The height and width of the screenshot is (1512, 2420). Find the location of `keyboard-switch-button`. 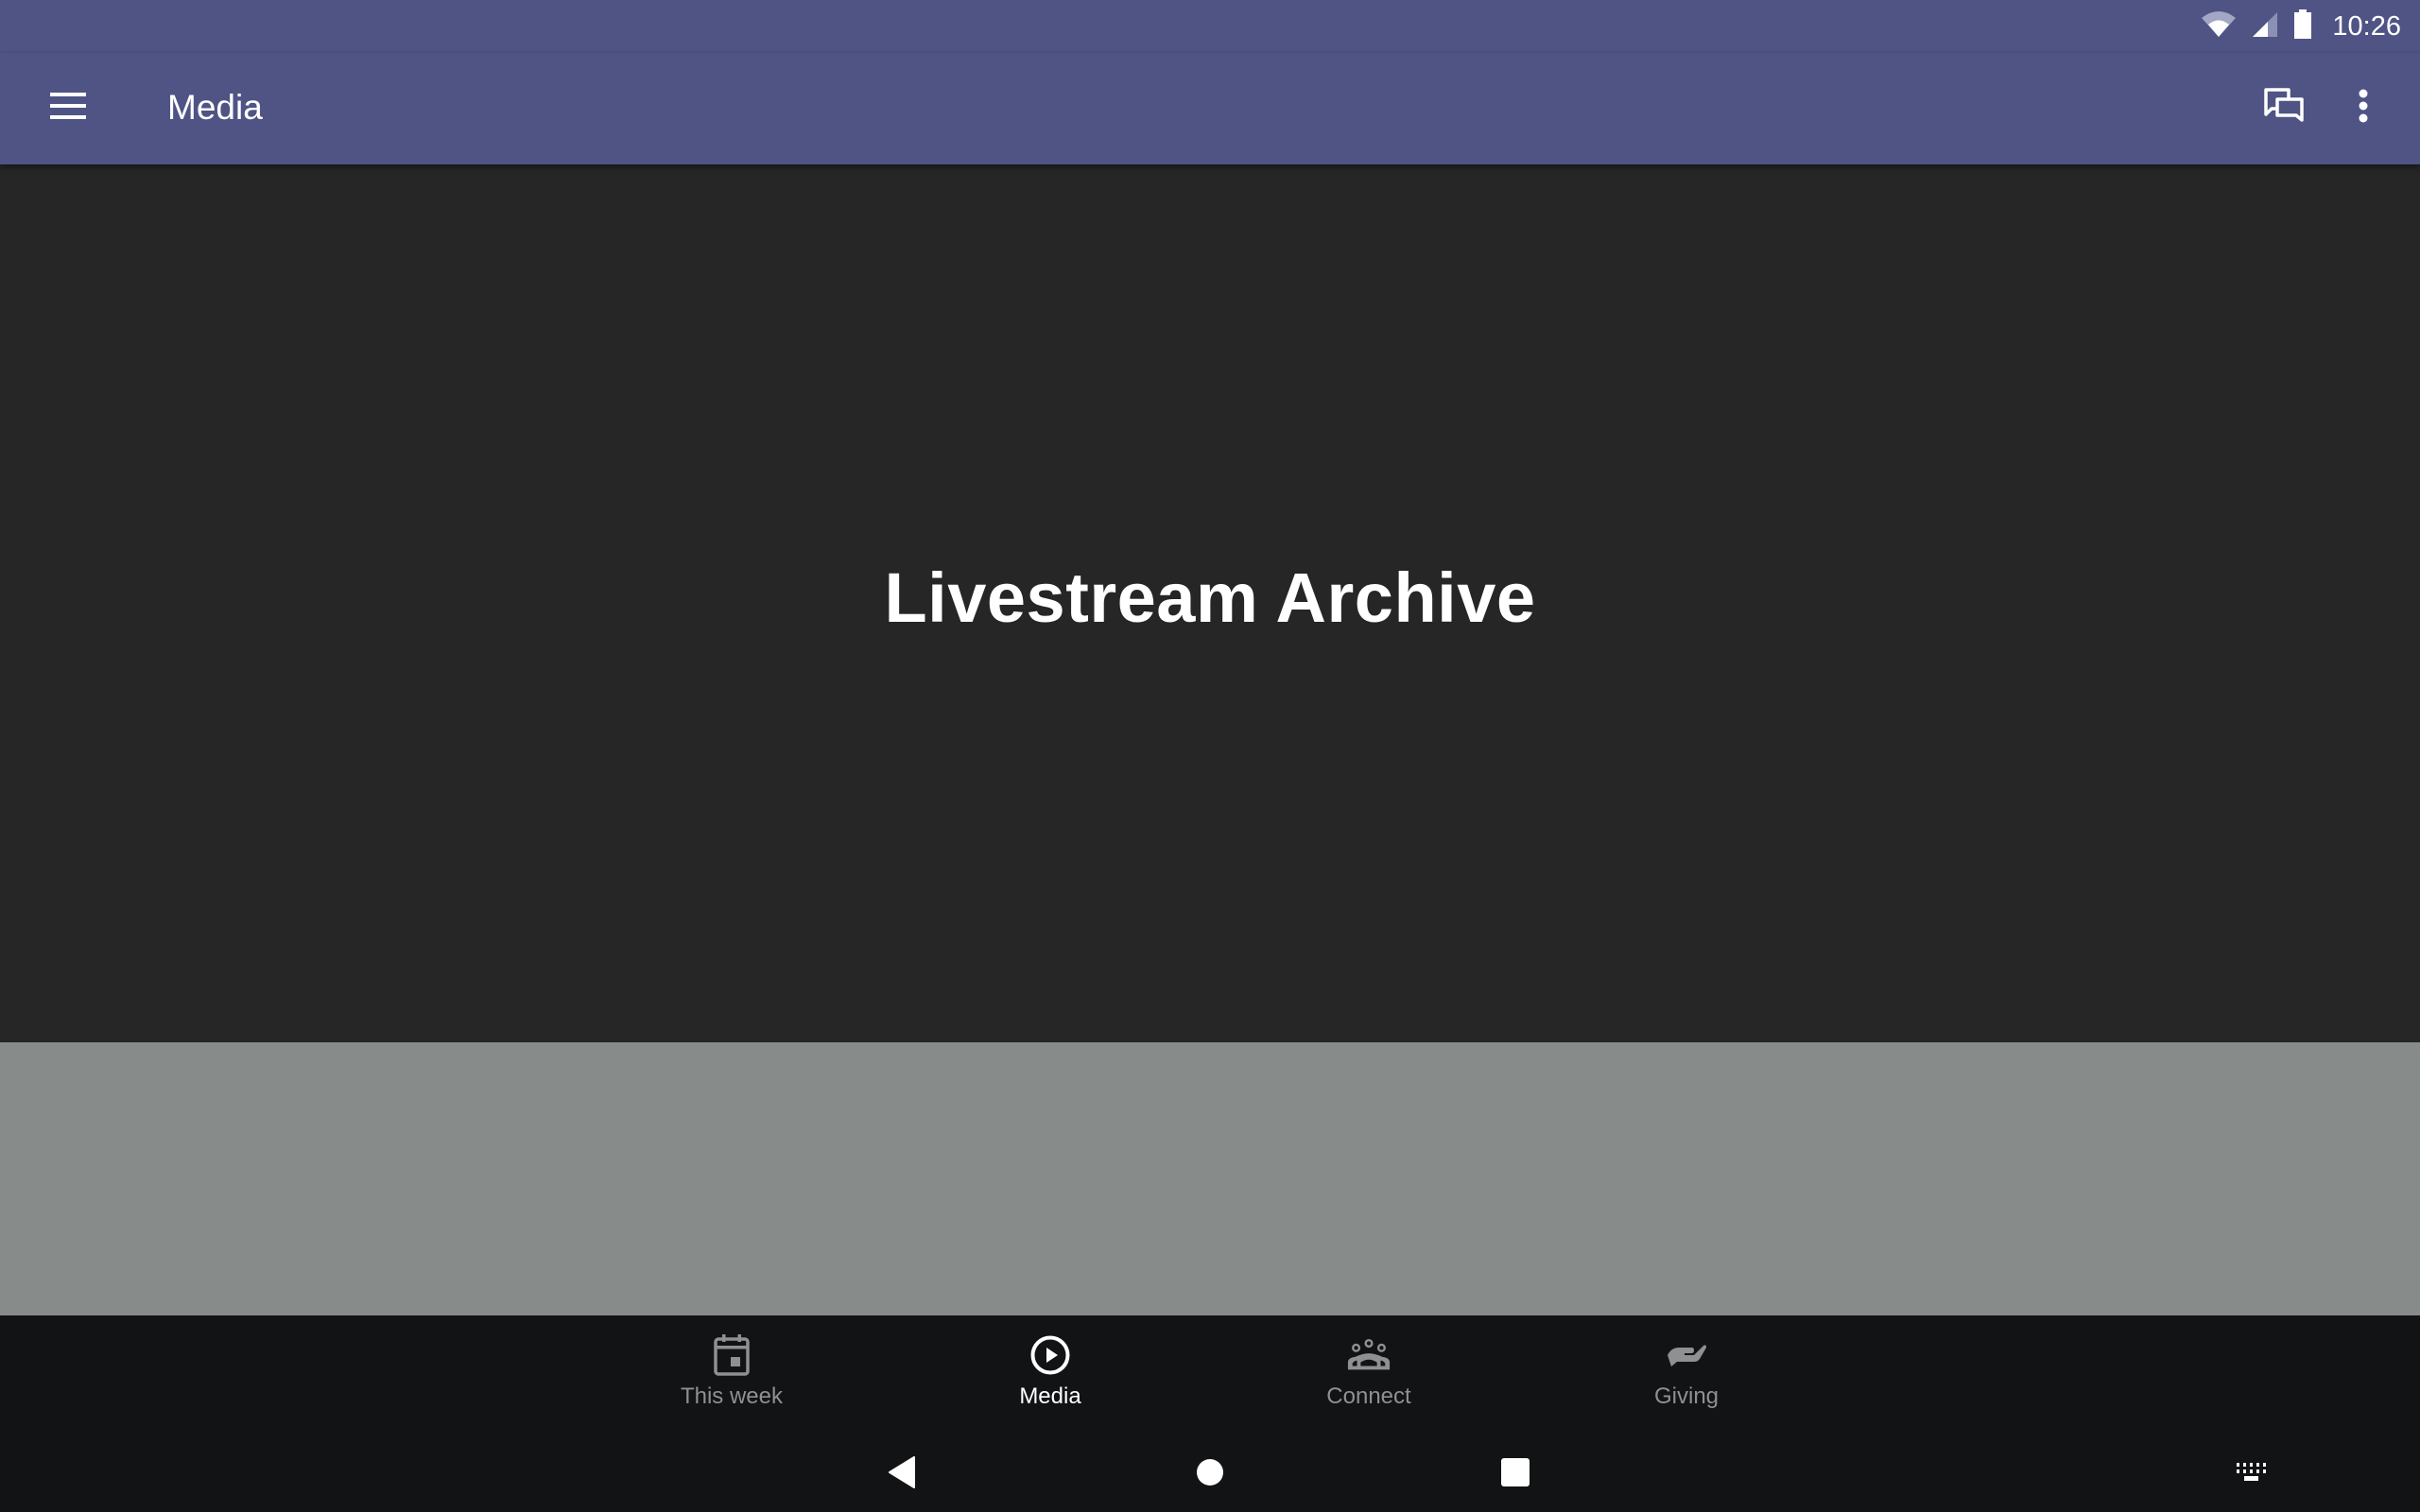

keyboard-switch-button is located at coordinates (2252, 1474).